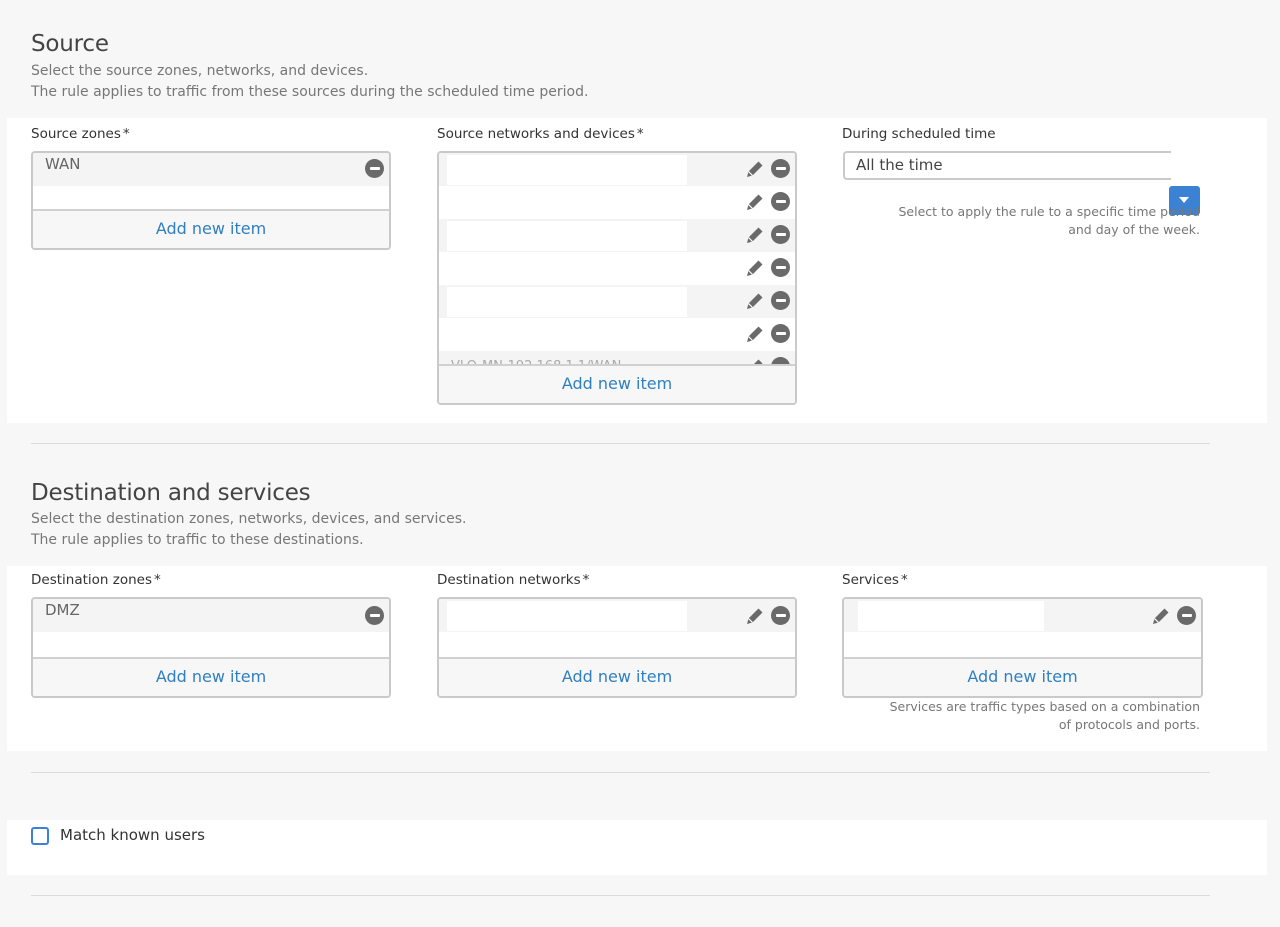  What do you see at coordinates (617, 676) in the screenshot?
I see `add-destination-network-button: Add new item` at bounding box center [617, 676].